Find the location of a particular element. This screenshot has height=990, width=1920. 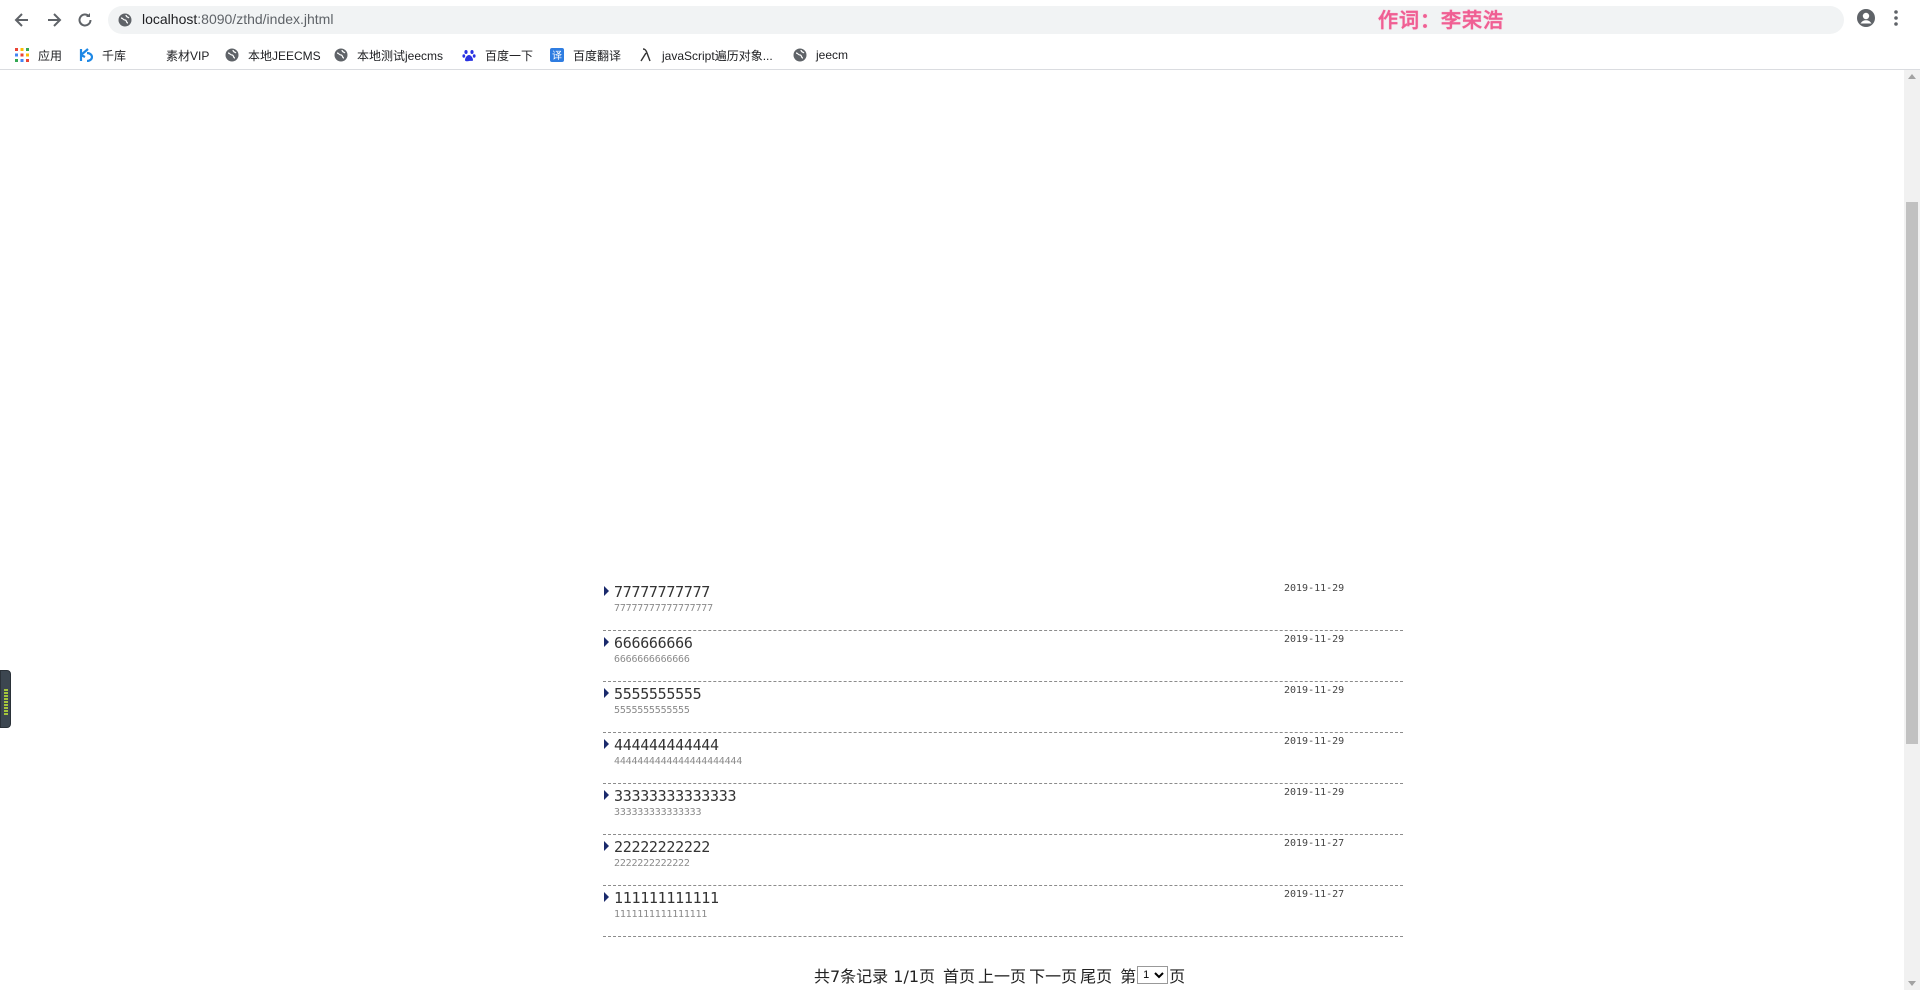

bookmark-sucai-vip: 素材VIP is located at coordinates (175, 55).